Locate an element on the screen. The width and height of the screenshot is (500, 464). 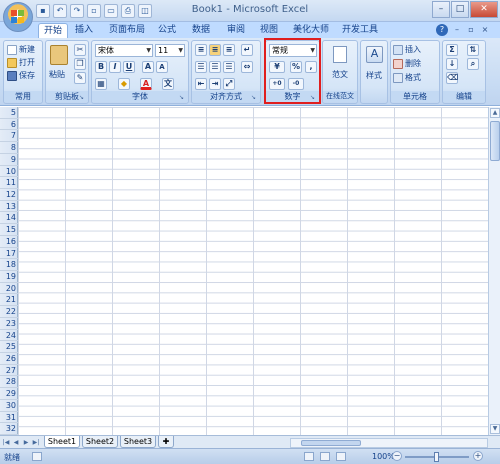
office-button is located at coordinates (18, 17).